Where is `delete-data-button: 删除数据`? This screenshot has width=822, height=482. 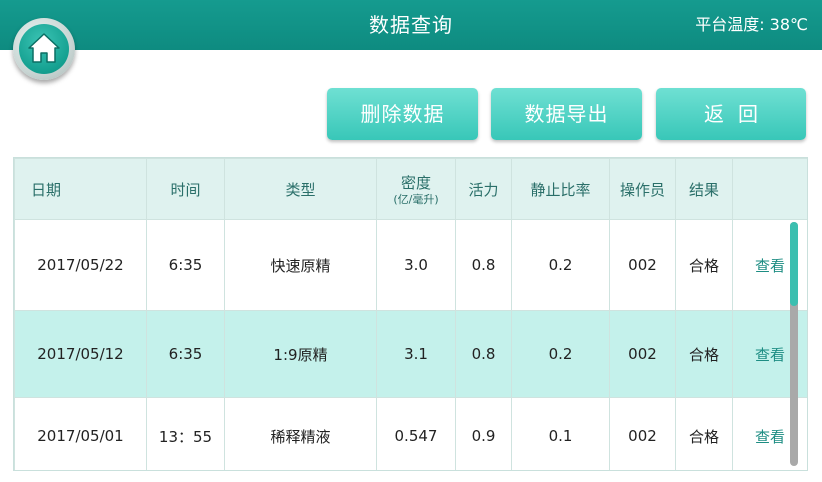 delete-data-button: 删除数据 is located at coordinates (402, 114).